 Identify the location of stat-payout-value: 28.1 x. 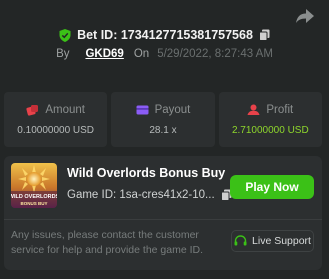
(163, 130).